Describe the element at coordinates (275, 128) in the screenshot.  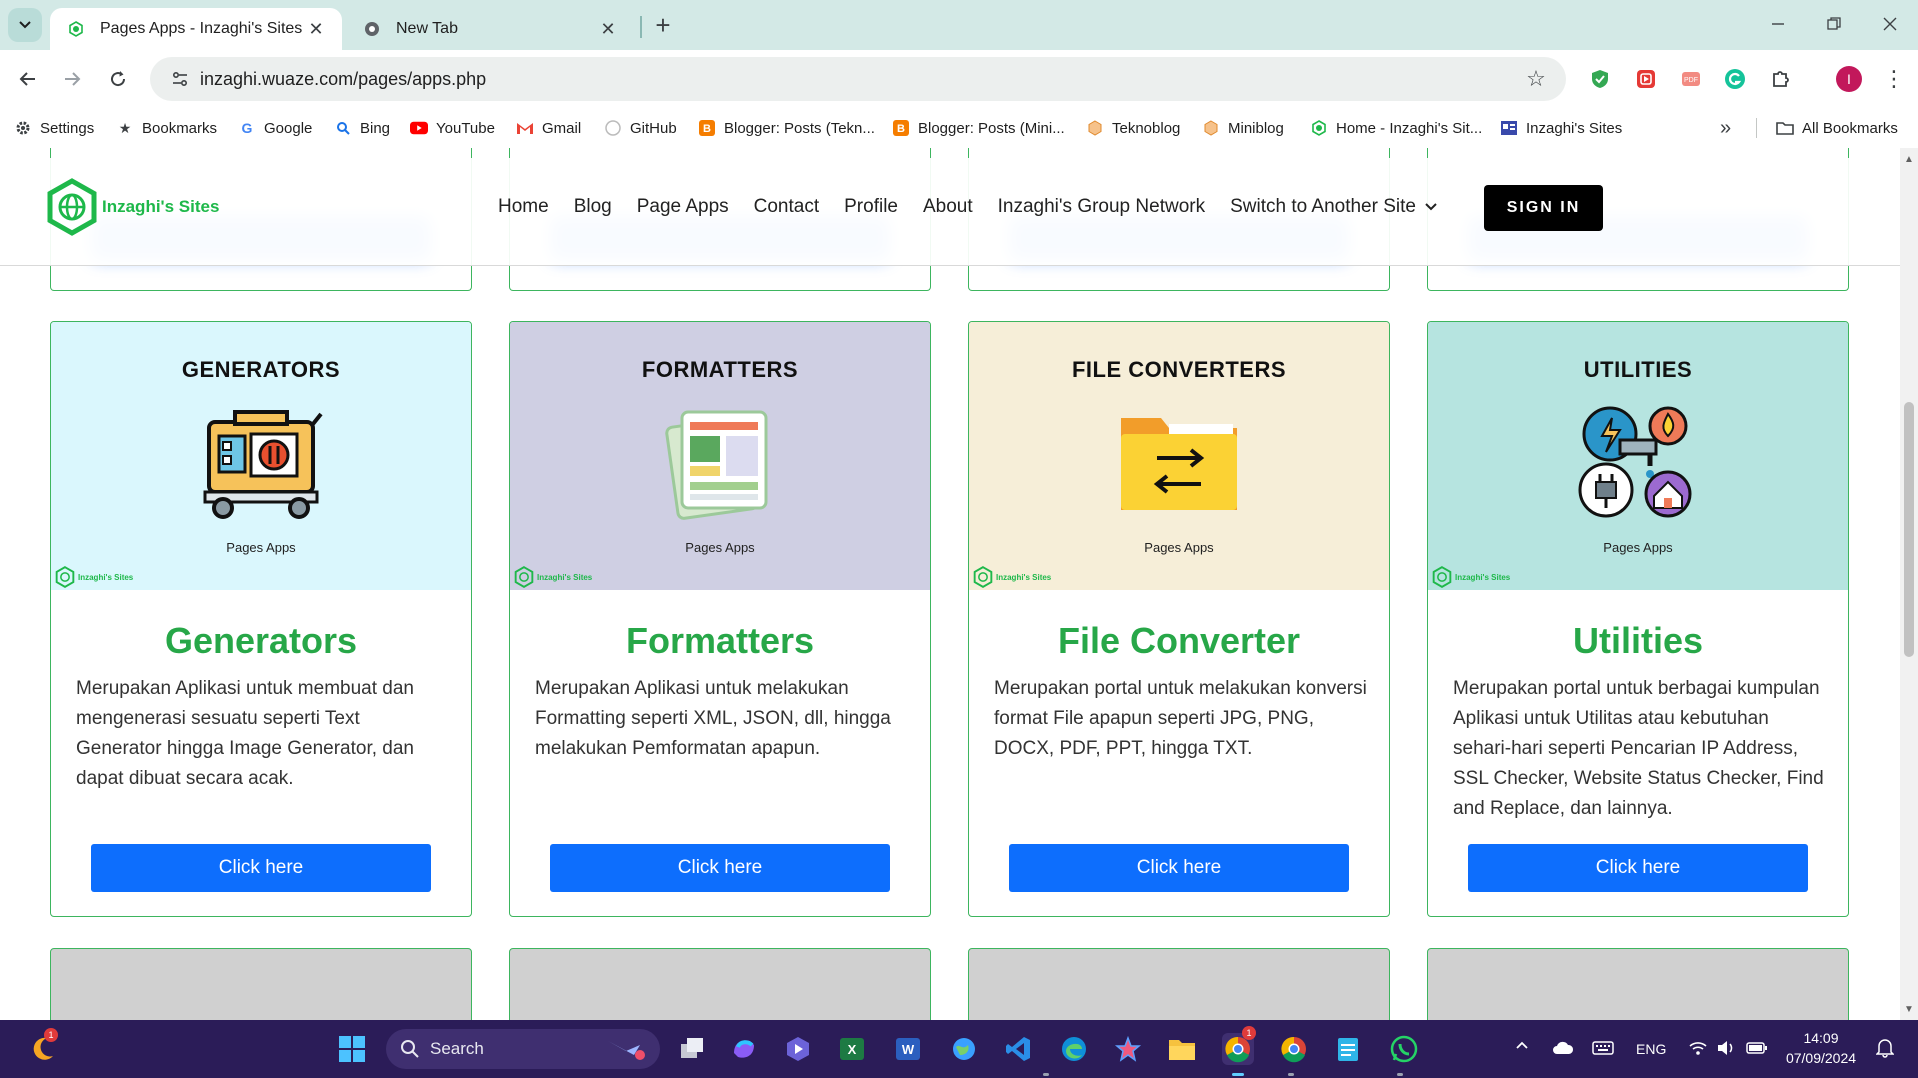
I see `bookmark-google: G Google` at that location.